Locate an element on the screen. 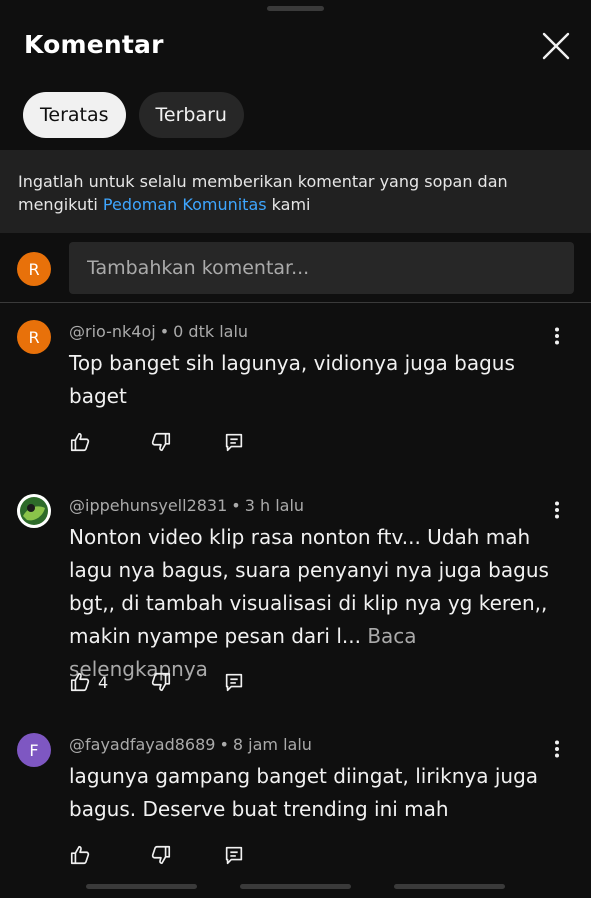 The image size is (591, 898). like-count: 4 is located at coordinates (103, 682).